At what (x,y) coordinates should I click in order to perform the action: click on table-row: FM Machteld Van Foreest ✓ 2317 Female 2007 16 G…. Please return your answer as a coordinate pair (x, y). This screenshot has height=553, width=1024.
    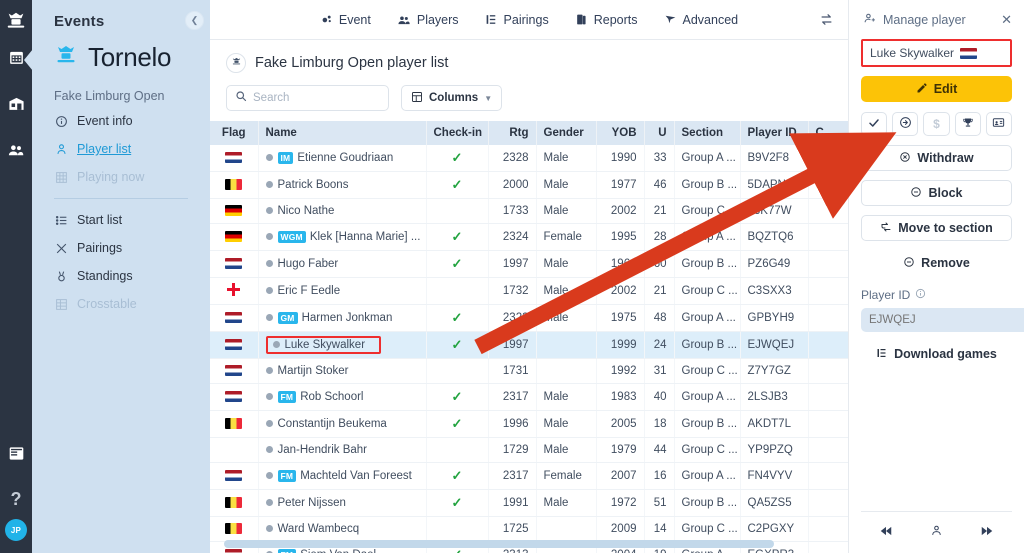
    Looking at the image, I should click on (529, 476).